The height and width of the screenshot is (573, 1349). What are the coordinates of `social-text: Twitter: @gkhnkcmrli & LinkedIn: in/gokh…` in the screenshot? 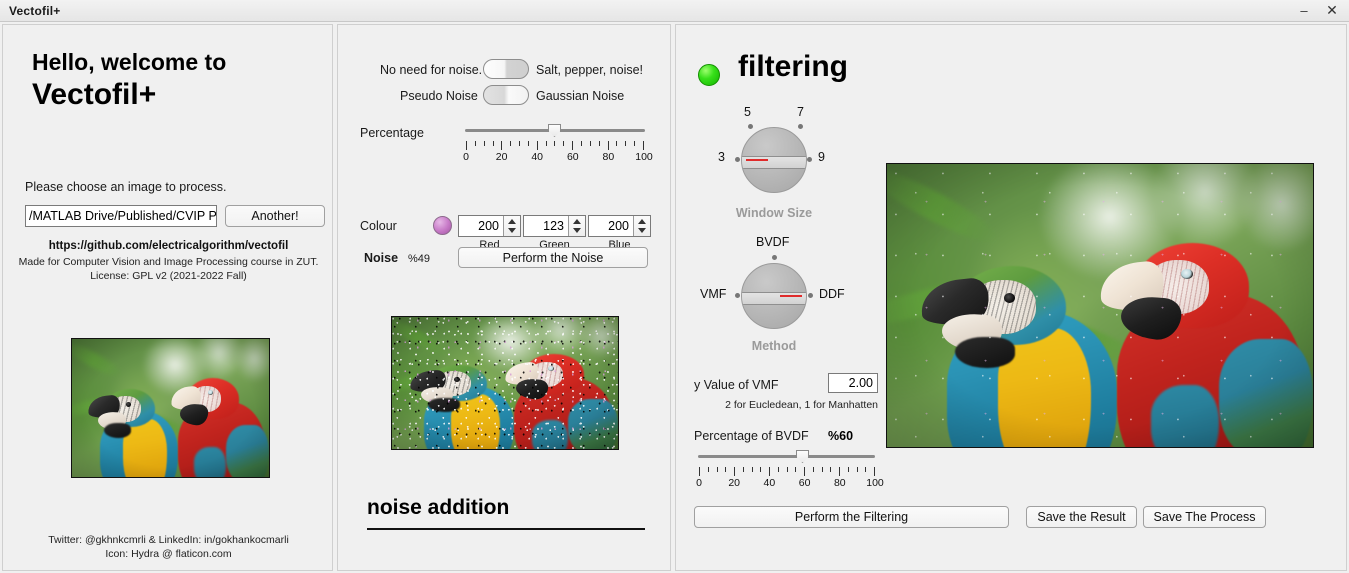 It's located at (168, 547).